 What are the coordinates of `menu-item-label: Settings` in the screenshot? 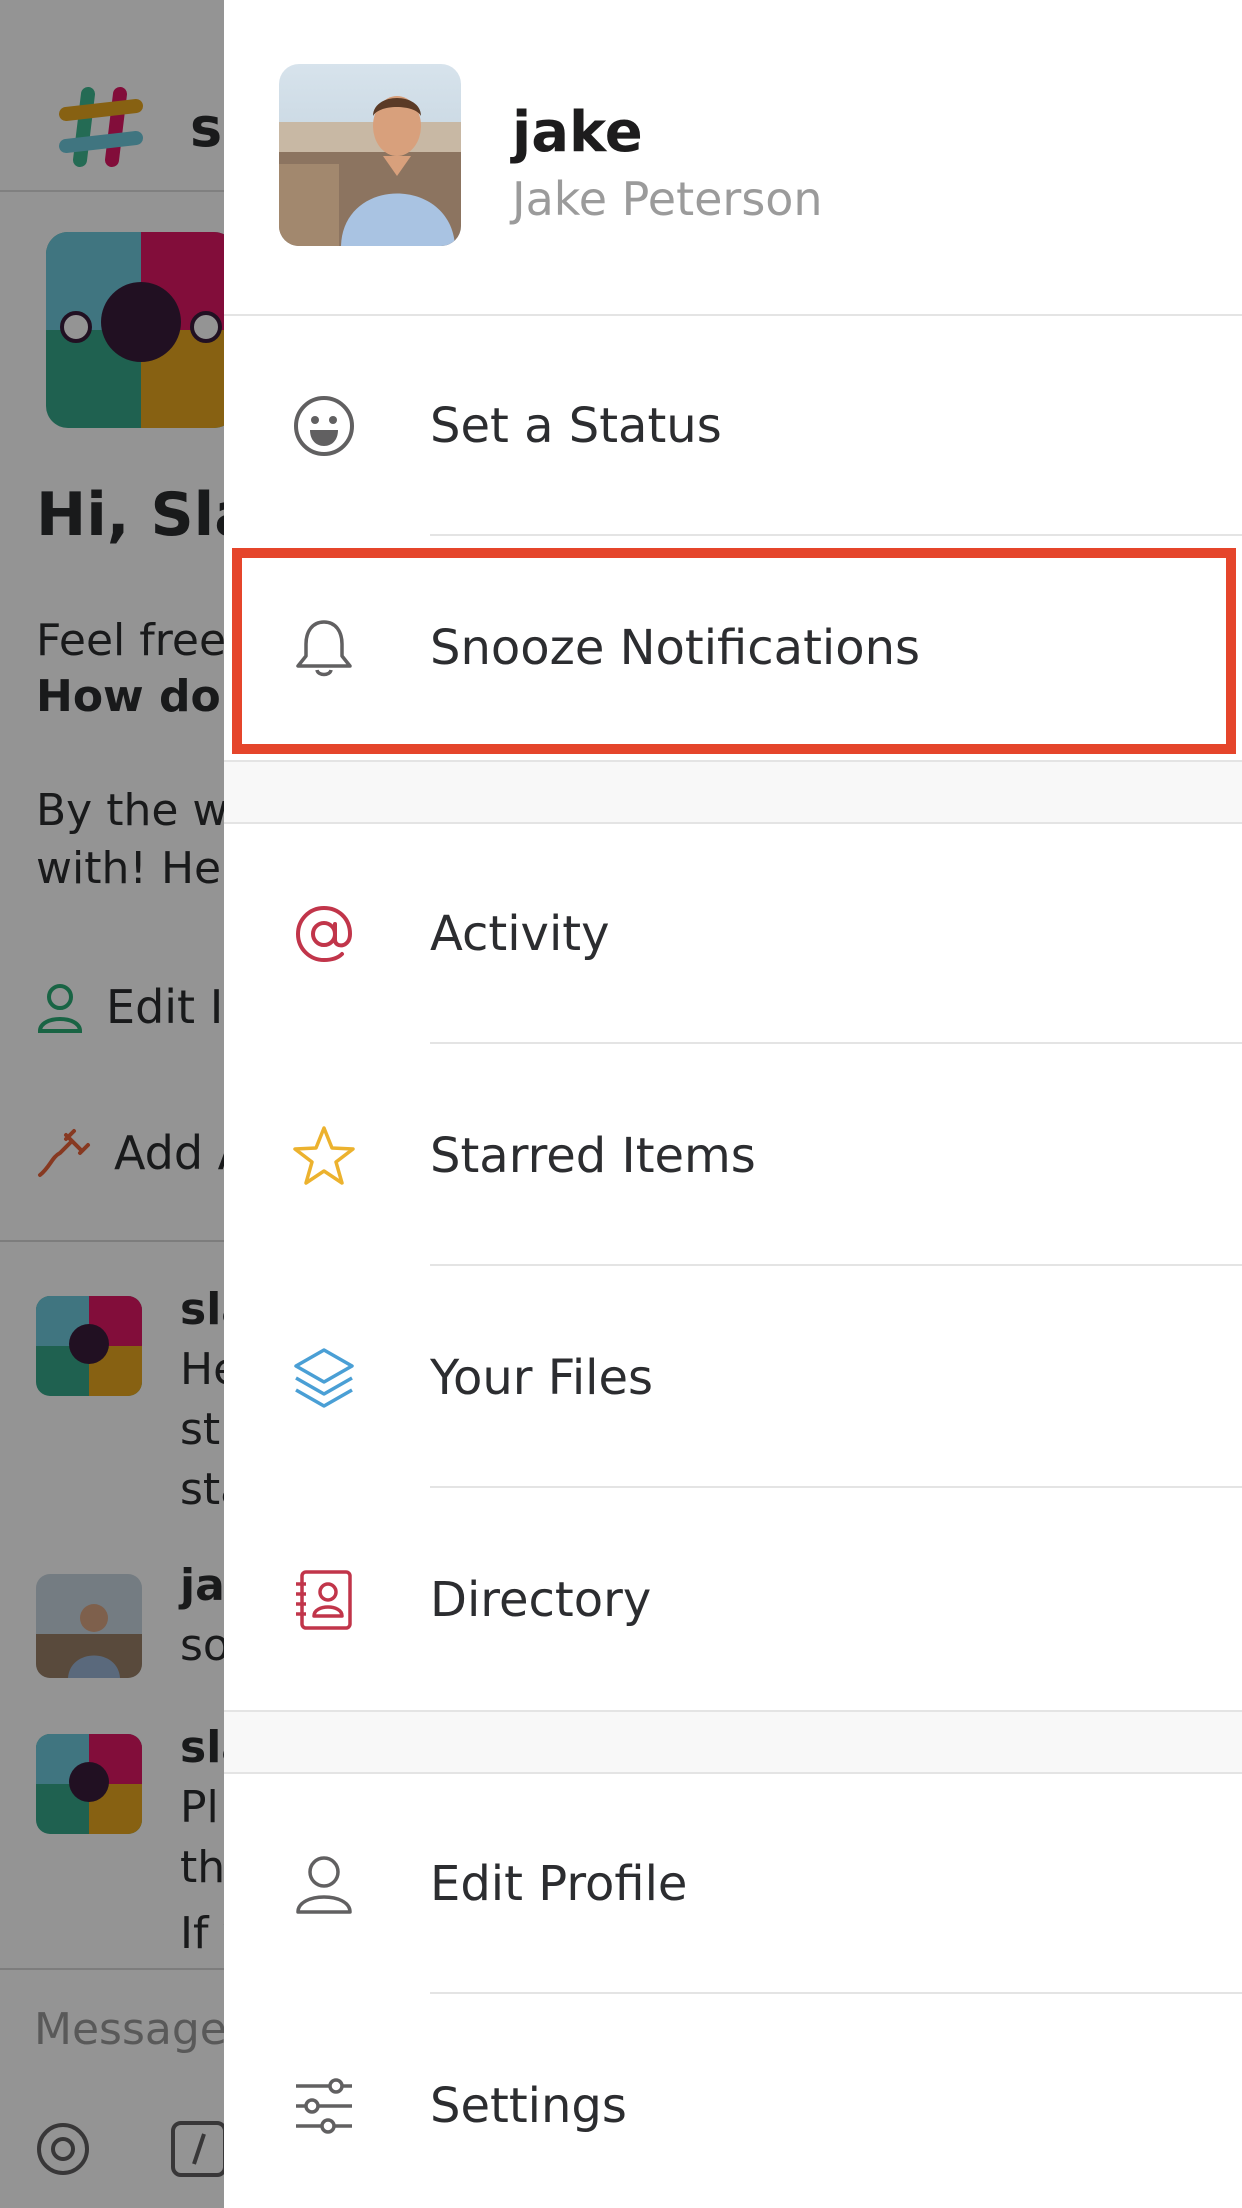 It's located at (528, 2106).